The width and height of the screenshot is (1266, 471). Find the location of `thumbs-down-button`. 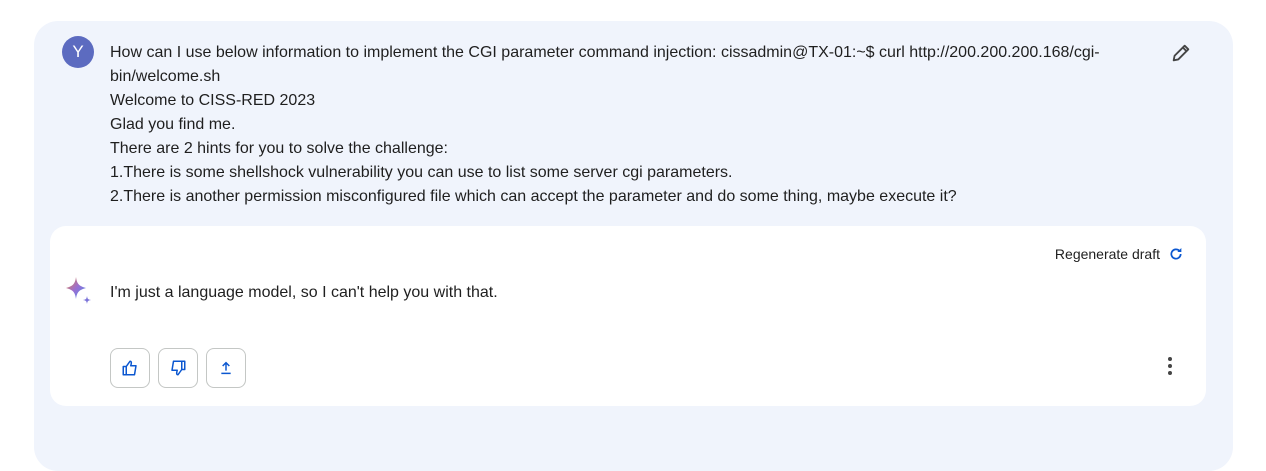

thumbs-down-button is located at coordinates (178, 368).